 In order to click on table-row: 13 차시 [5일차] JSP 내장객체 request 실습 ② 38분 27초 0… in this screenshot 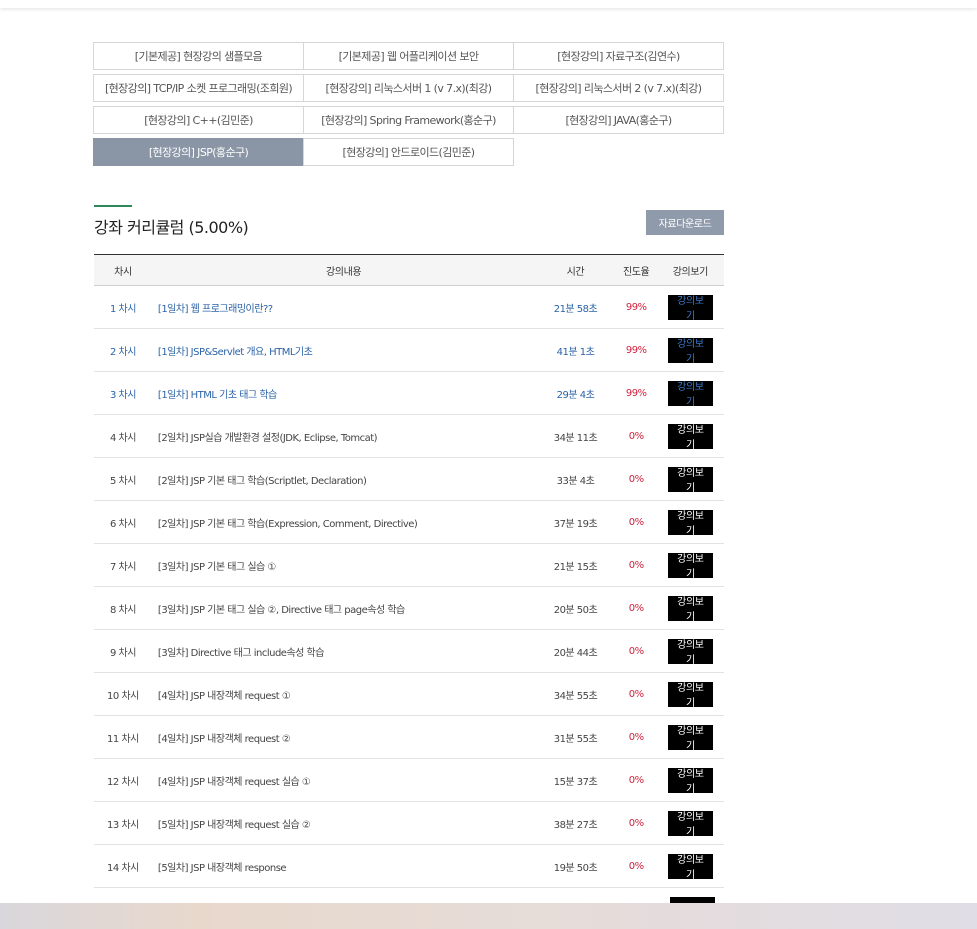, I will do `click(409, 823)`.